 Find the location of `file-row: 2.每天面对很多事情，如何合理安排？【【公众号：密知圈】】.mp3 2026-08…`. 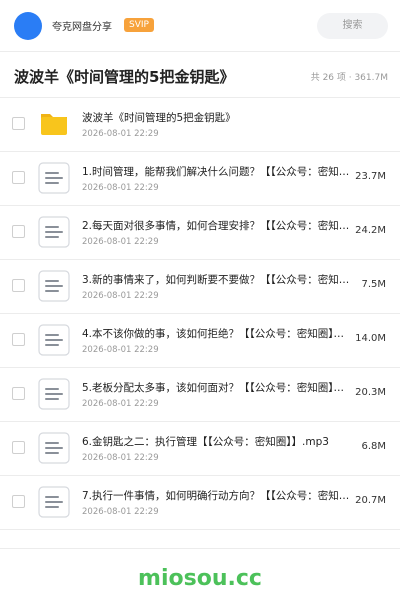

file-row: 2.每天面对很多事情，如何合理安排？【【公众号：密知圈】】.mp3 2026-08… is located at coordinates (200, 233).